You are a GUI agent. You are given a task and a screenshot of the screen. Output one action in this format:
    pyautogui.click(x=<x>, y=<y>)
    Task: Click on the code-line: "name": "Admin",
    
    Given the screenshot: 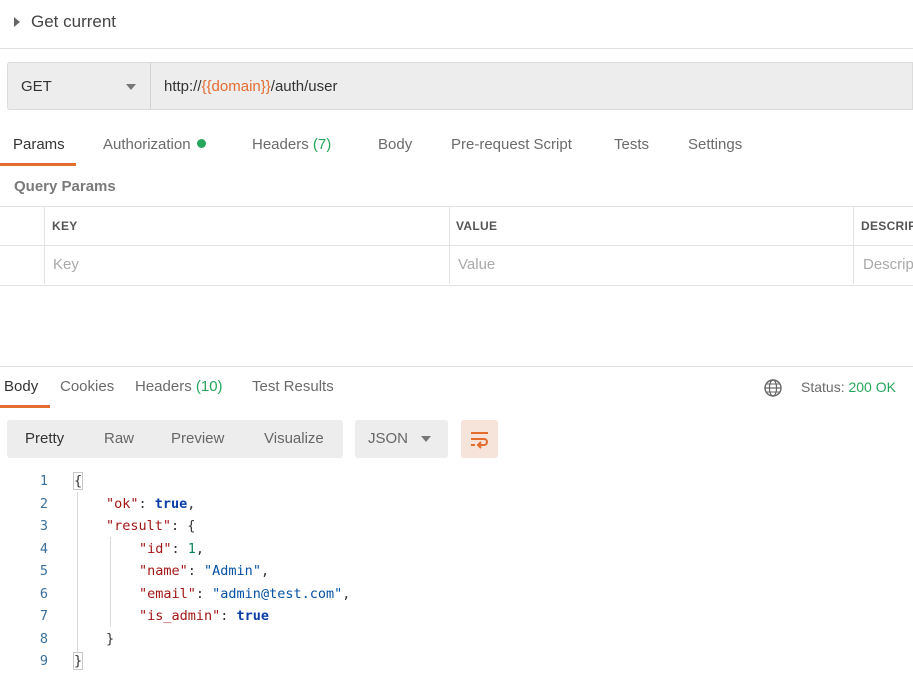 What is the action you would take?
    pyautogui.click(x=204, y=571)
    